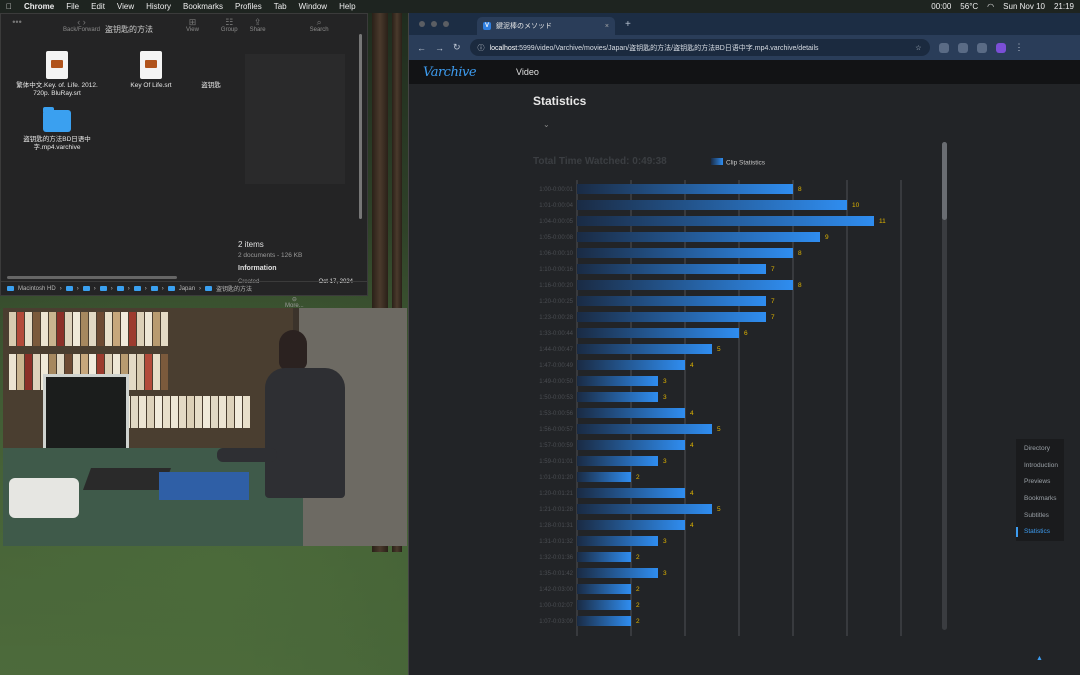 This screenshot has height=675, width=1080. Describe the element at coordinates (446, 24) in the screenshot. I see `maximize-window-button` at that location.